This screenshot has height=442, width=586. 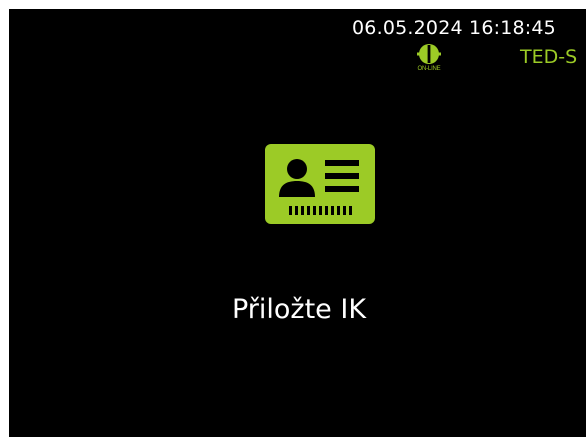 I want to click on online-icon, so click(x=429, y=54).